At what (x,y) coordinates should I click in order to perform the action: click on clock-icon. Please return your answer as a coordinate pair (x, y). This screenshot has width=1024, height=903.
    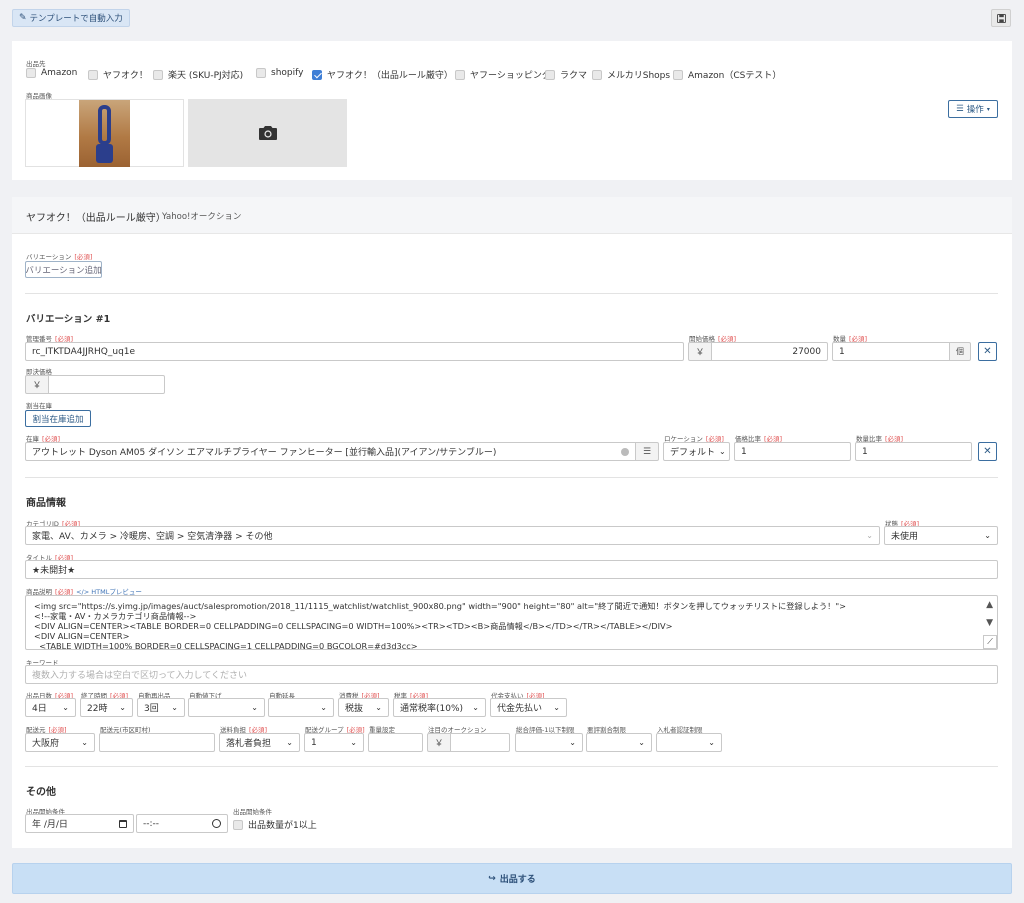
    Looking at the image, I should click on (216, 823).